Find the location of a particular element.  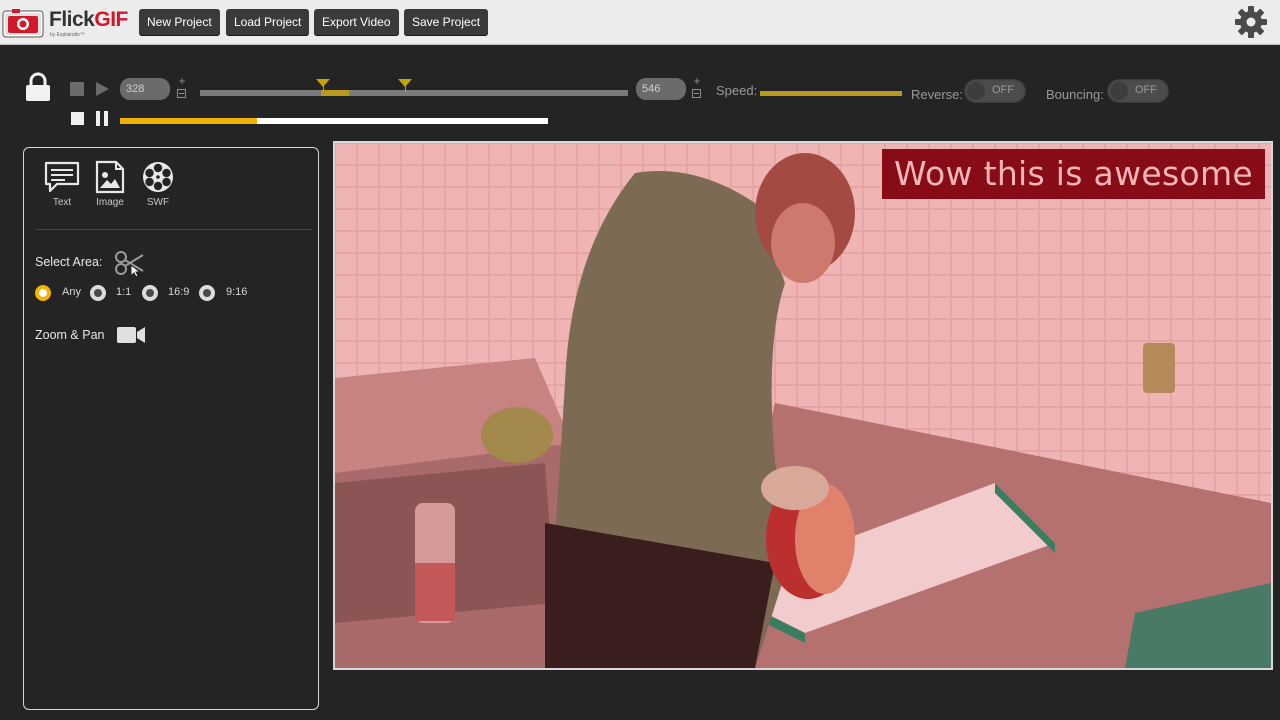

aspect-16-9-radio is located at coordinates (150, 293).